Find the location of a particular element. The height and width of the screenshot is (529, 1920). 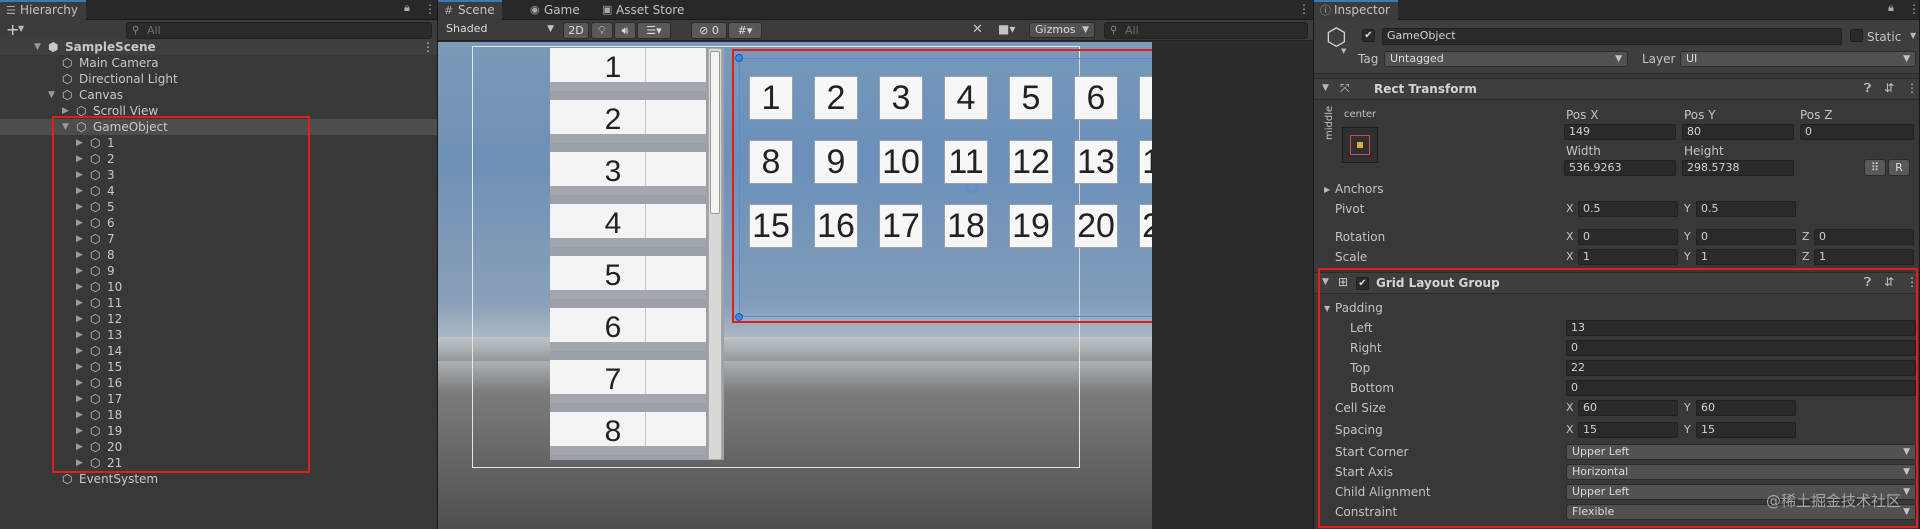

hierarchy-row: ▶ ⬡ 21 is located at coordinates (218, 463).